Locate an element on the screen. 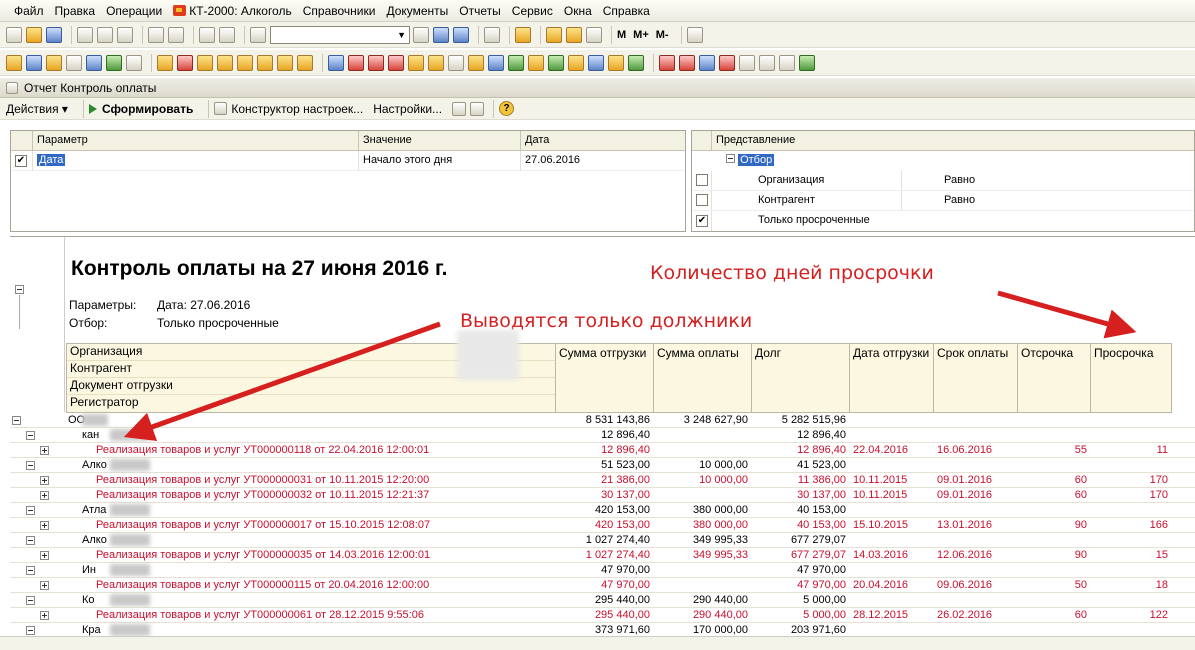 The image size is (1195, 650). arrow-debtors is located at coordinates (282, 381).